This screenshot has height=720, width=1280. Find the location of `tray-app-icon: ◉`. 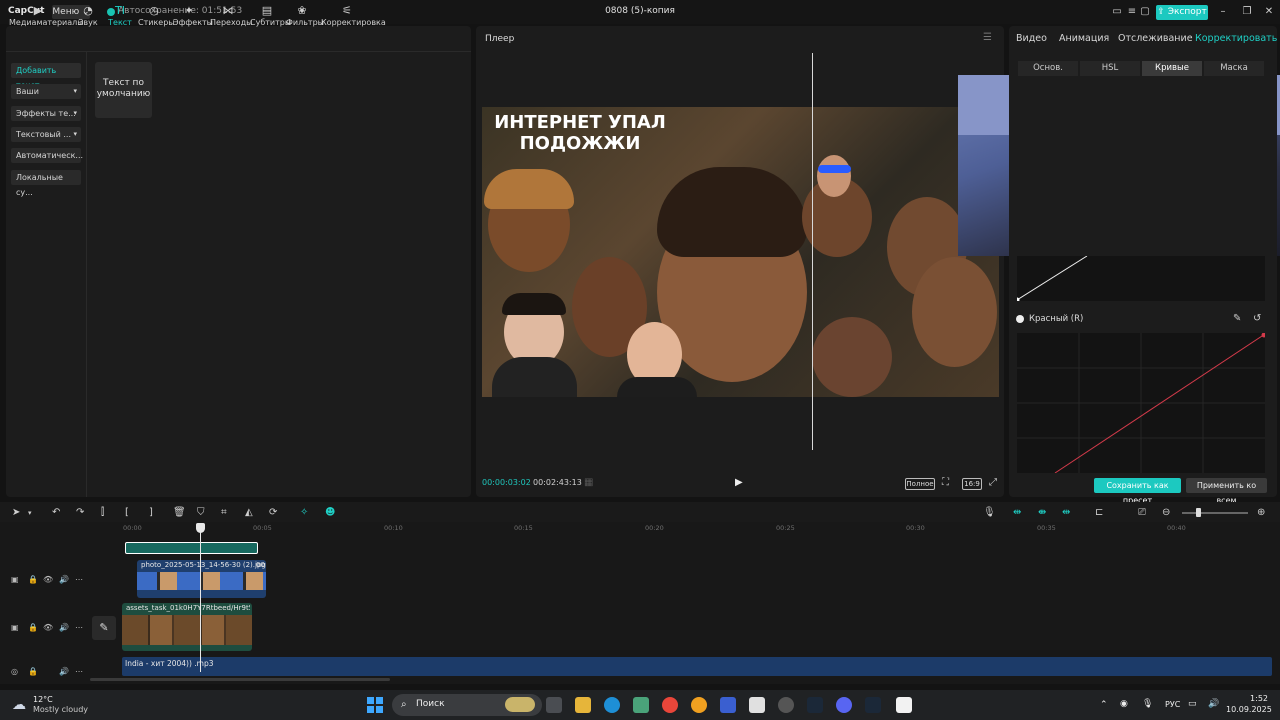

tray-app-icon: ◉ is located at coordinates (1124, 704).